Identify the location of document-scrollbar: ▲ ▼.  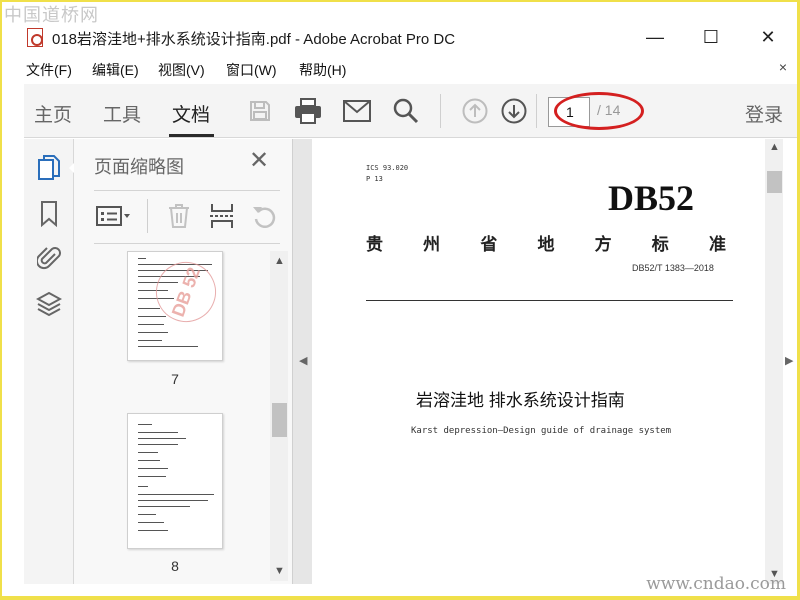
(774, 361).